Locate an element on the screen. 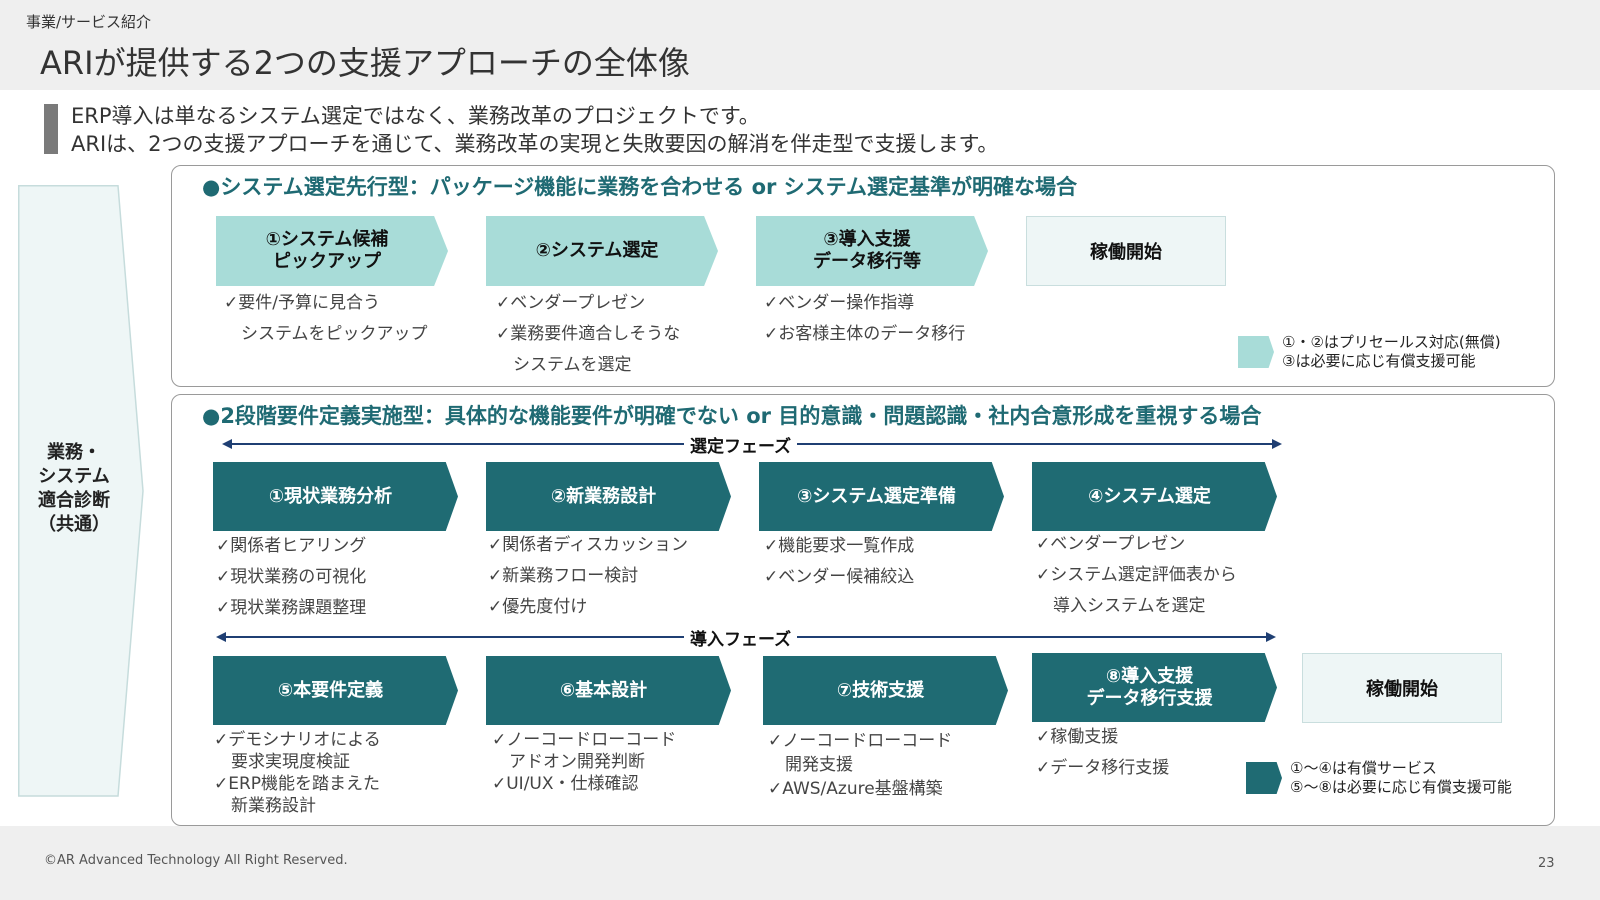 The width and height of the screenshot is (1600, 900). legend-line: ③は必要に応じ有償支援可能 is located at coordinates (1379, 361).